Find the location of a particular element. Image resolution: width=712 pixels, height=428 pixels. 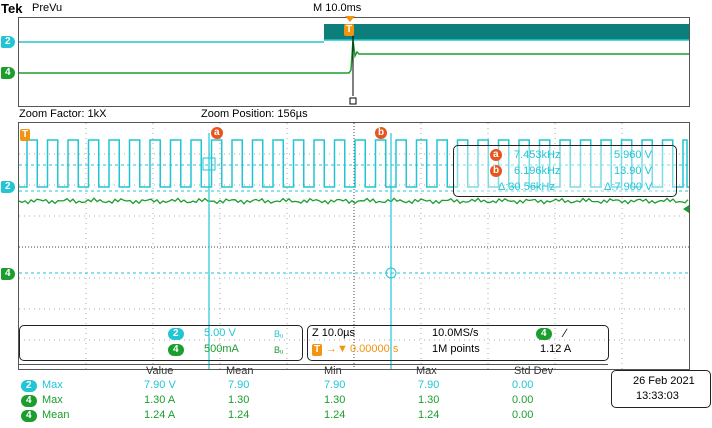

col-header-std-dev: Std Dev is located at coordinates (534, 371).